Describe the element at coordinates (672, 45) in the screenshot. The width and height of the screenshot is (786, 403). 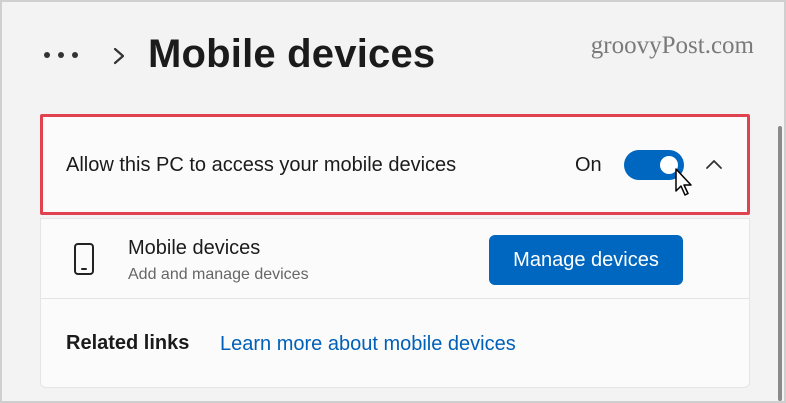
I see `watermark: groovyPost.com` at that location.